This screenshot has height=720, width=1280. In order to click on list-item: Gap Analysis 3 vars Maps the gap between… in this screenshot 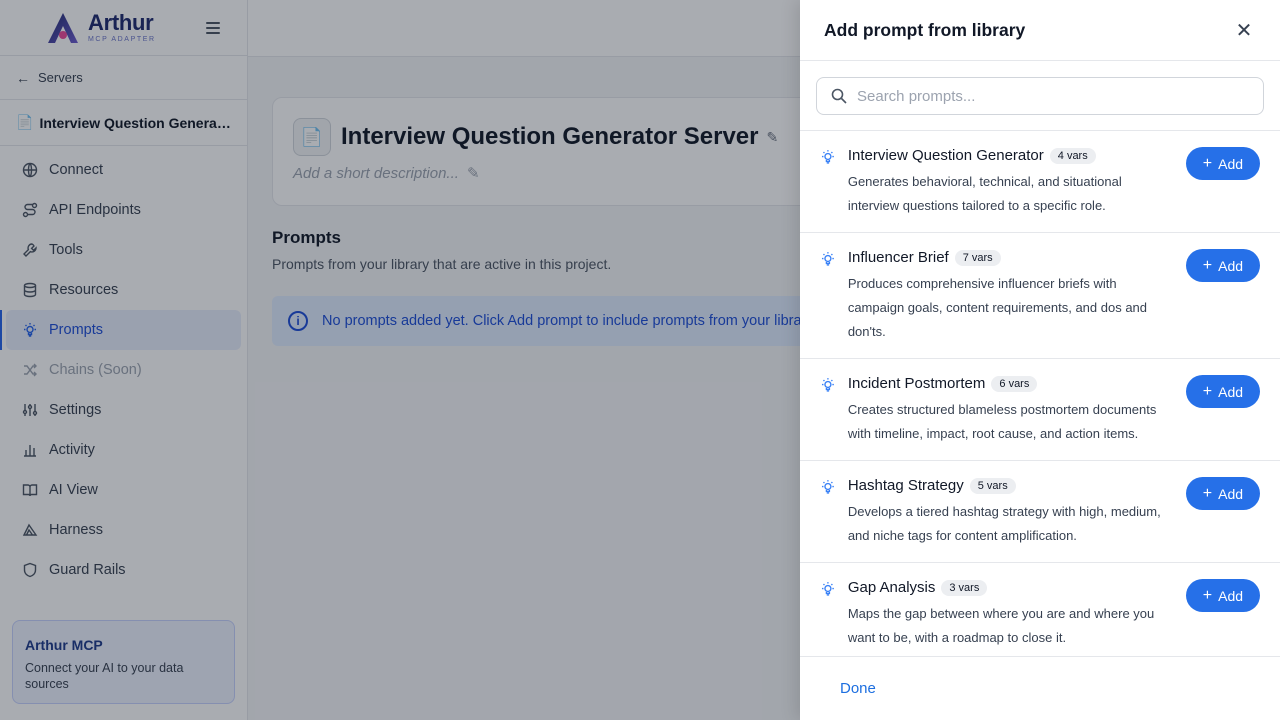, I will do `click(1040, 609)`.